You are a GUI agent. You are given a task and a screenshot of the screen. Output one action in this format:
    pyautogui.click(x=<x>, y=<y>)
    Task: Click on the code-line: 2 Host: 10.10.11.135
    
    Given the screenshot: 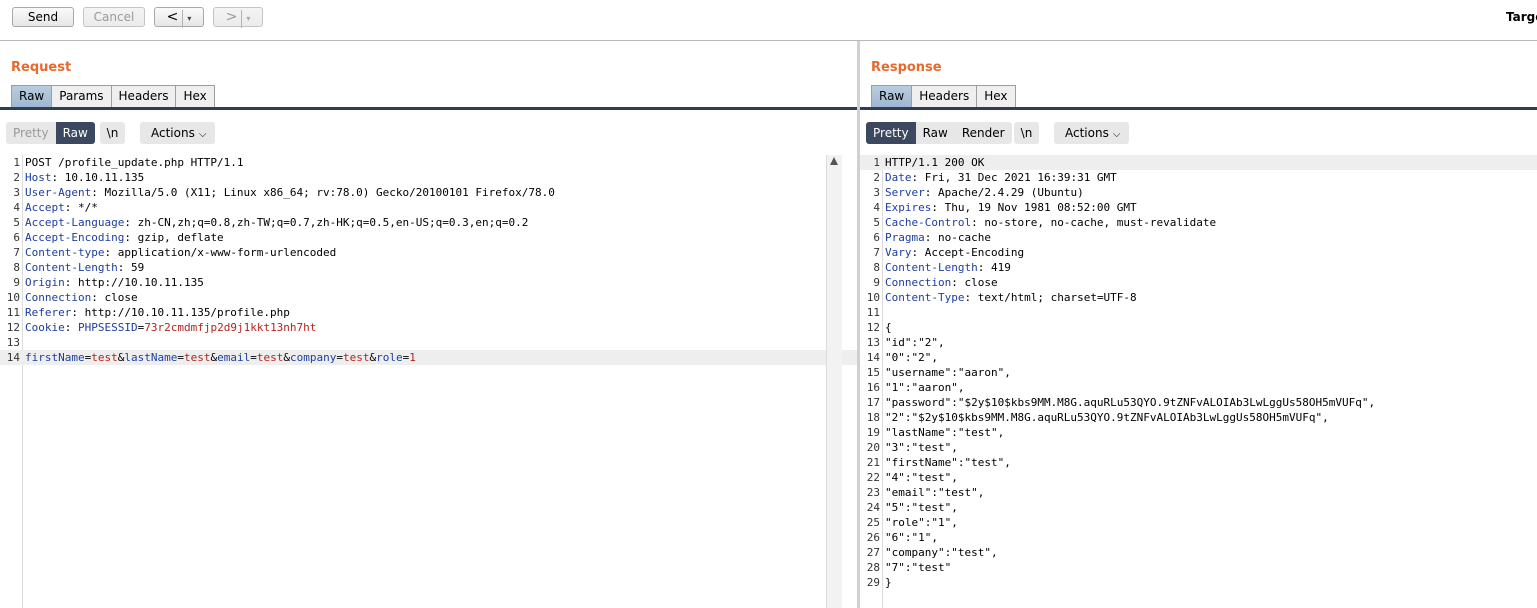 What is the action you would take?
    pyautogui.click(x=428, y=177)
    